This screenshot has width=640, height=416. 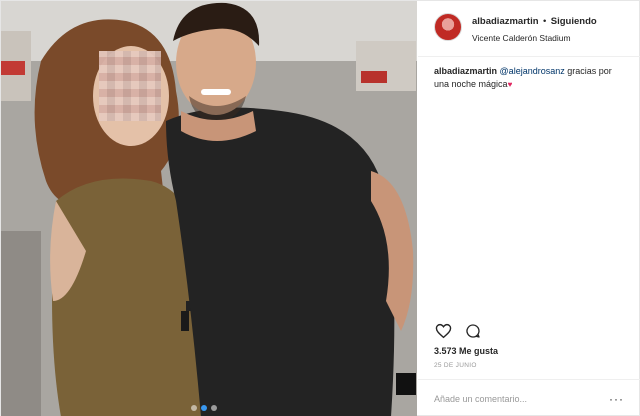 What do you see at coordinates (529, 331) in the screenshot?
I see `action-bar` at bounding box center [529, 331].